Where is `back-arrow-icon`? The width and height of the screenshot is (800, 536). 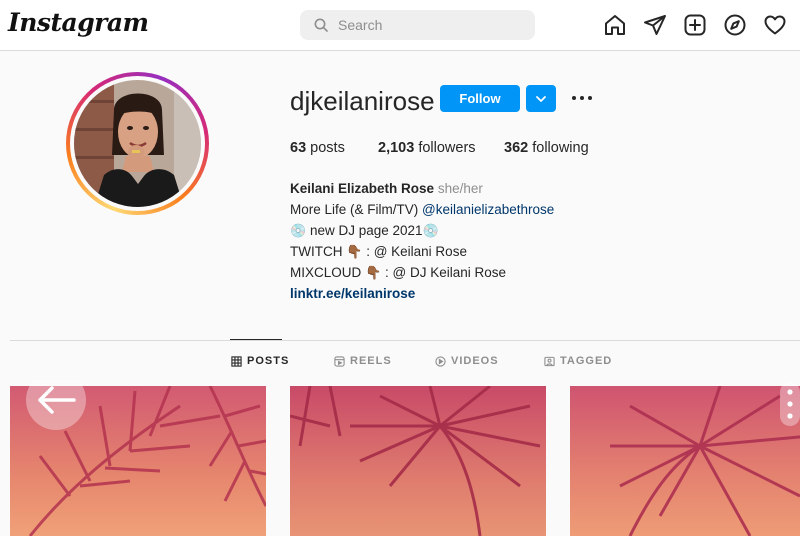 back-arrow-icon is located at coordinates (56, 405).